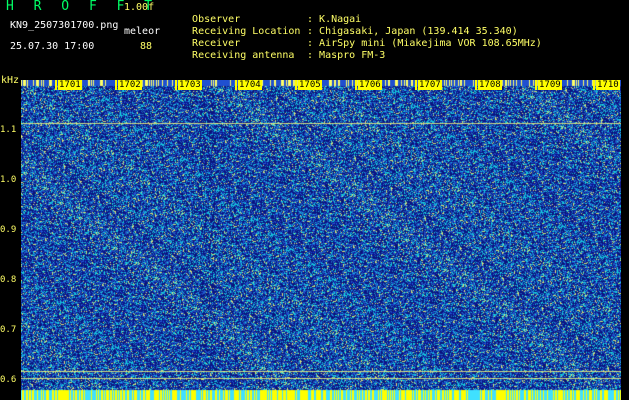  What do you see at coordinates (68, 85) in the screenshot?
I see `x-tick: 1701` at bounding box center [68, 85].